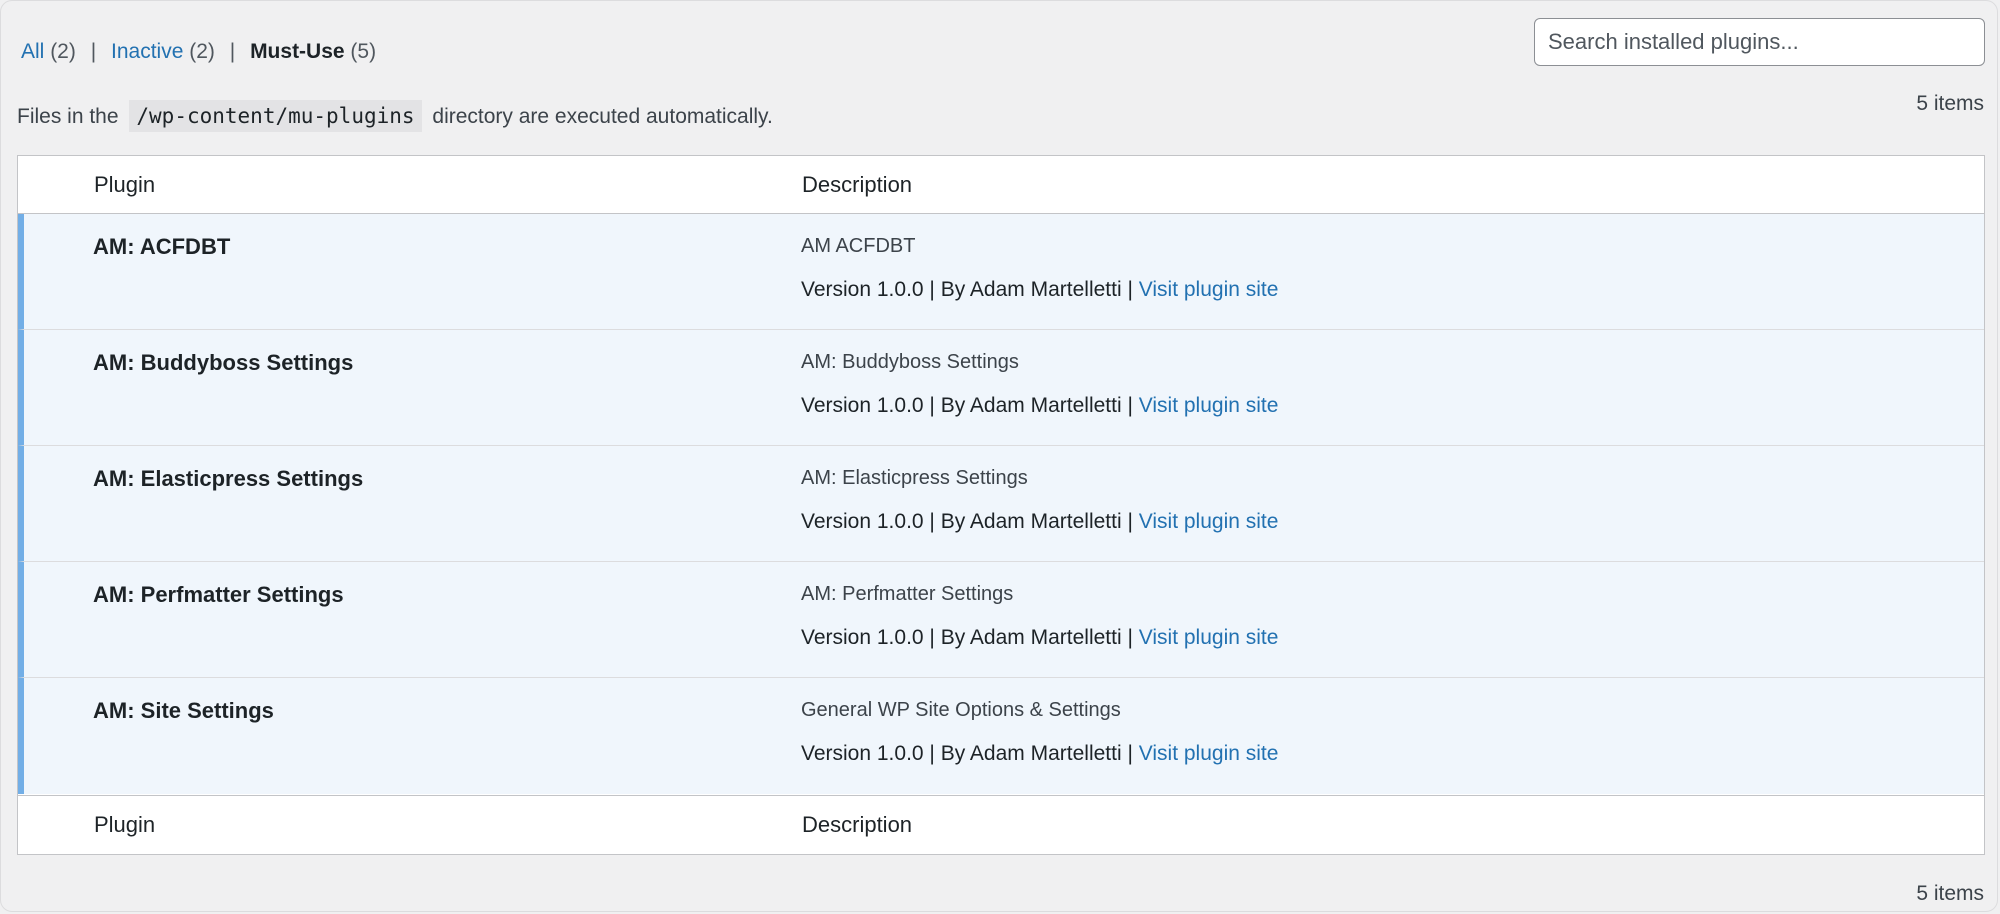  I want to click on table-header: Plugin Description, so click(1001, 185).